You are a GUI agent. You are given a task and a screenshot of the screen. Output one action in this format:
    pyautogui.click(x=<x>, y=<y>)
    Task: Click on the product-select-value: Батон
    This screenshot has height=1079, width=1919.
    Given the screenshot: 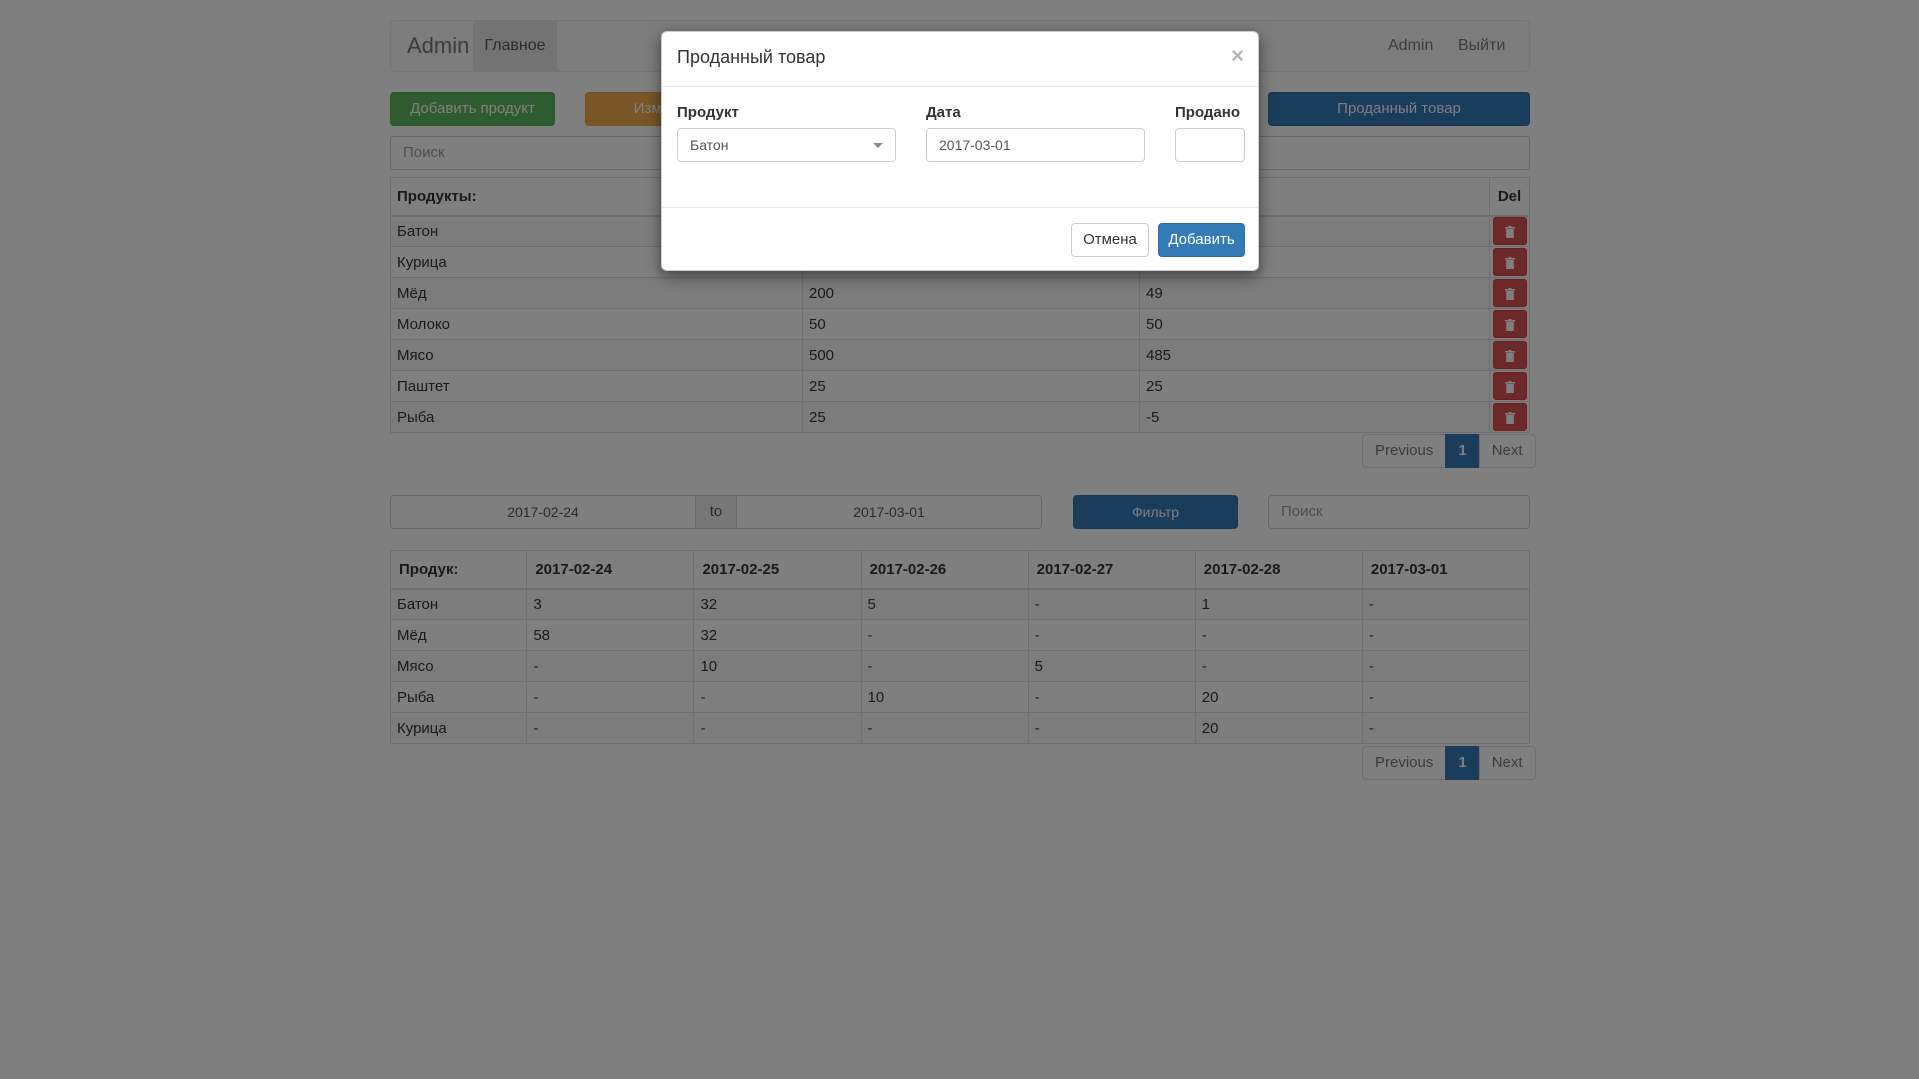 What is the action you would take?
    pyautogui.click(x=709, y=145)
    